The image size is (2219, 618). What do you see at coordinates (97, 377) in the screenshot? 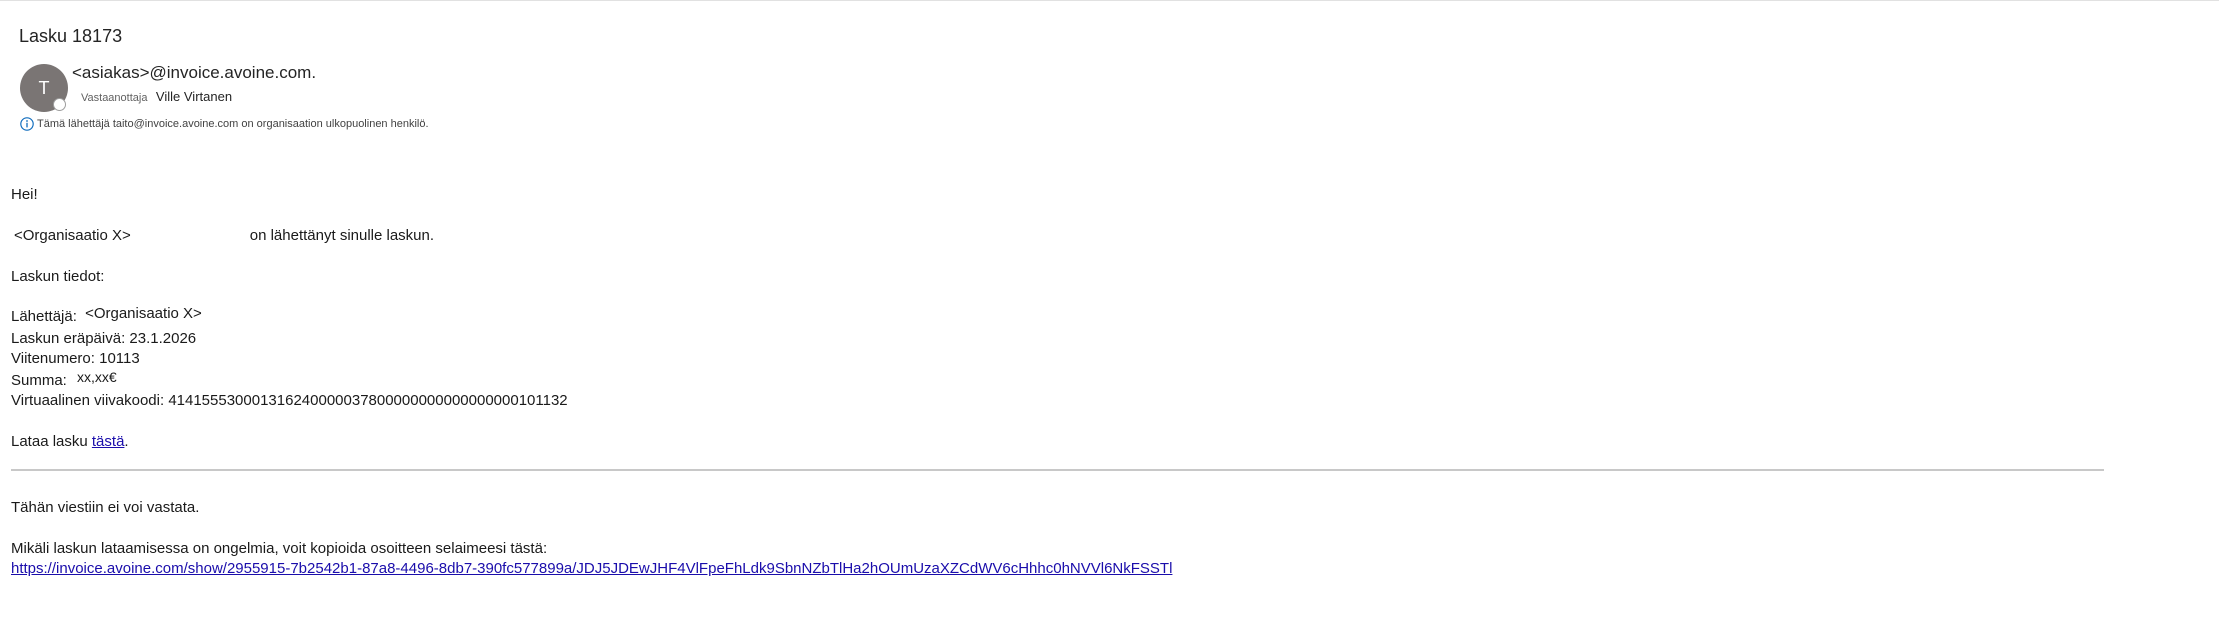
I see `amount-value: xx,xx€` at bounding box center [97, 377].